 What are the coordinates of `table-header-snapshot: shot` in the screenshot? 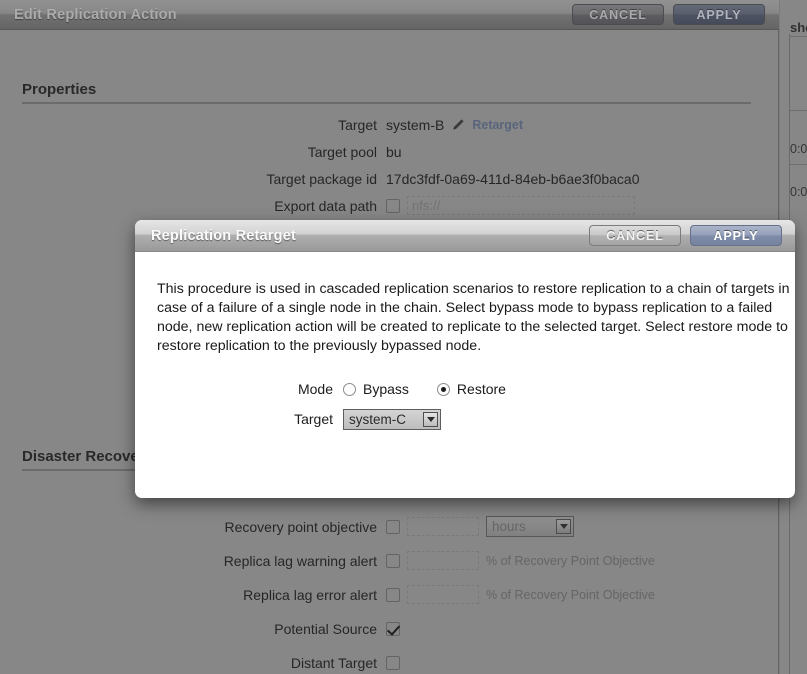 It's located at (798, 27).